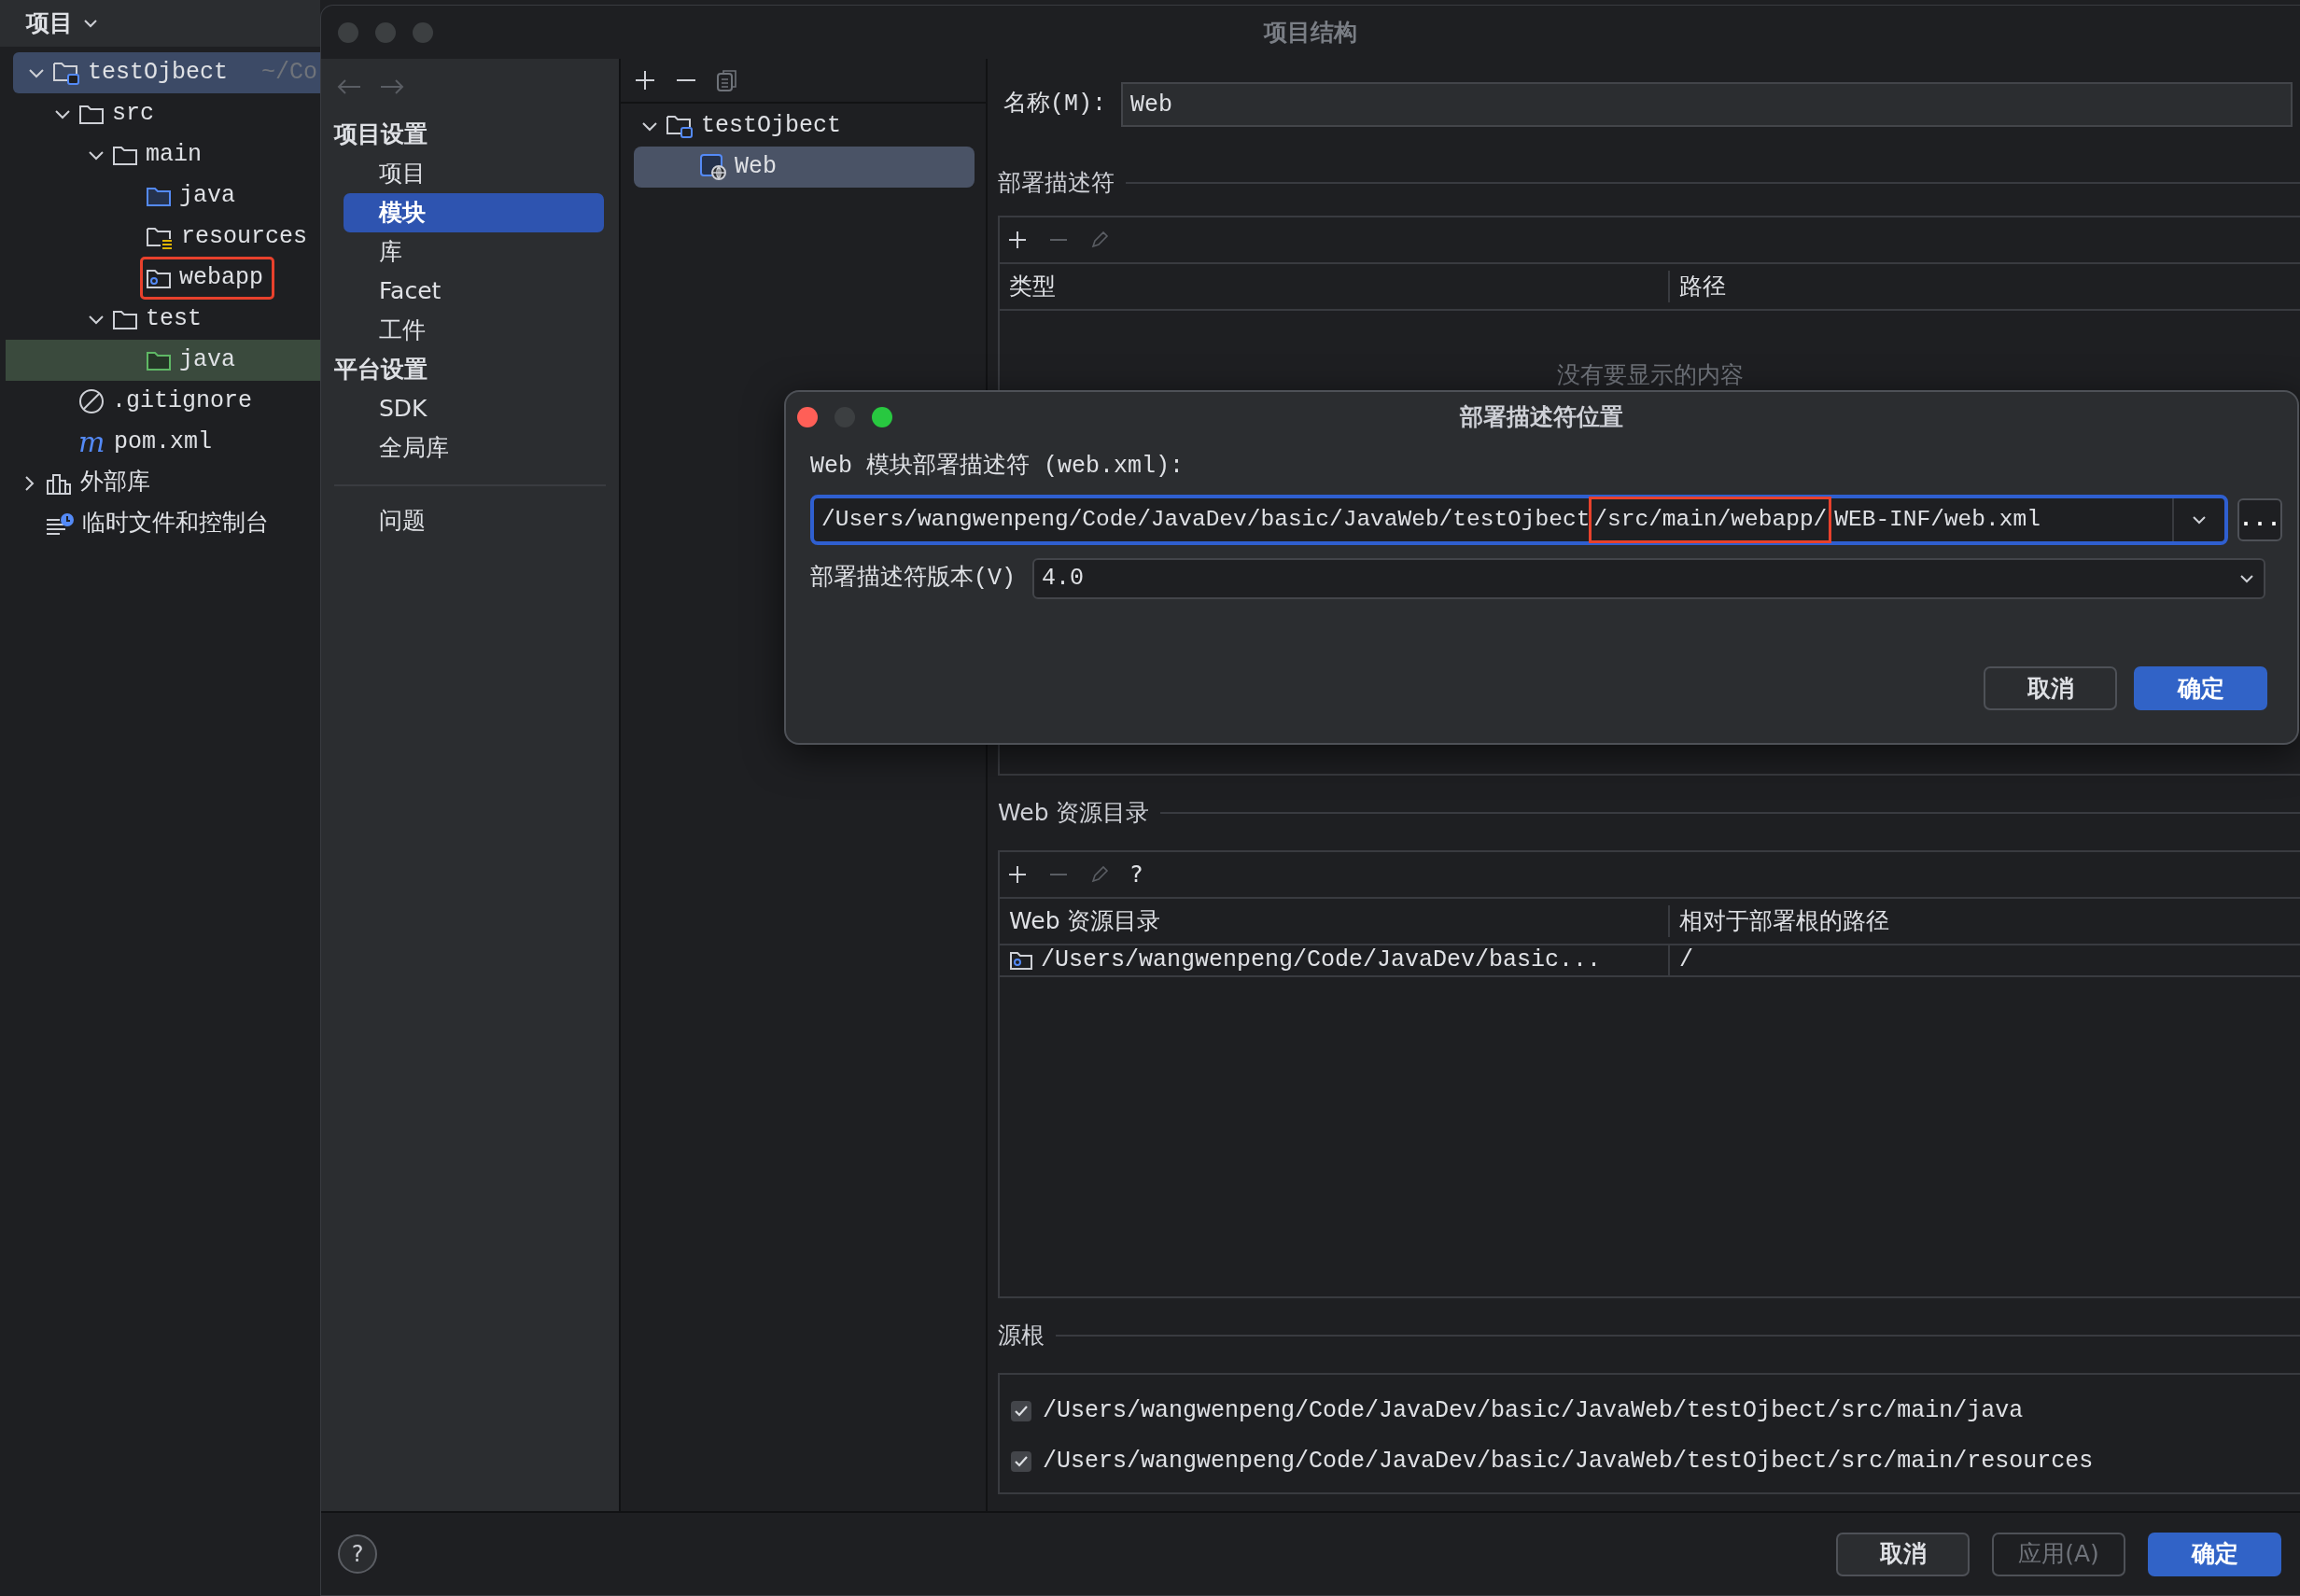 This screenshot has width=2300, height=1596. I want to click on nav-item: 工件, so click(474, 330).